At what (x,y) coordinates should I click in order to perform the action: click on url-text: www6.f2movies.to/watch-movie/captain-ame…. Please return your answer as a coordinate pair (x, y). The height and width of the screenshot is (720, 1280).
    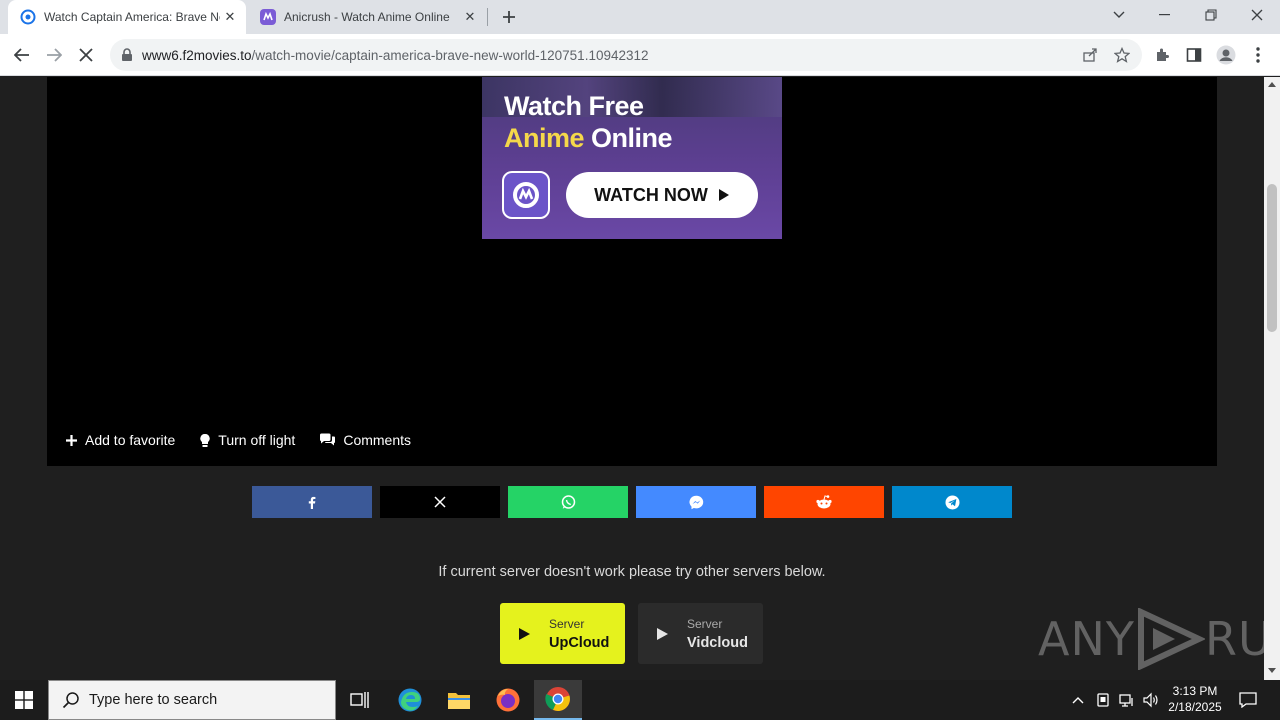
    Looking at the image, I should click on (395, 55).